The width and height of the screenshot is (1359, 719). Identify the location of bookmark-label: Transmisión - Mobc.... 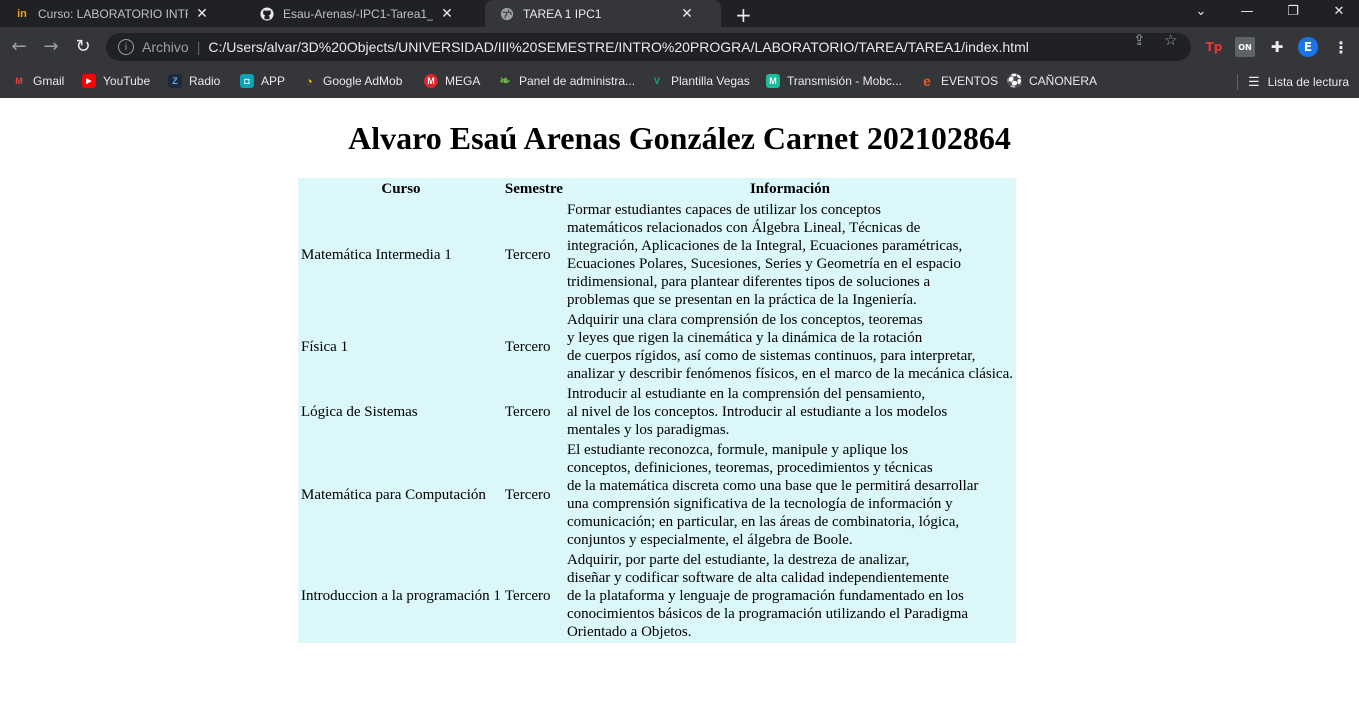
(844, 81).